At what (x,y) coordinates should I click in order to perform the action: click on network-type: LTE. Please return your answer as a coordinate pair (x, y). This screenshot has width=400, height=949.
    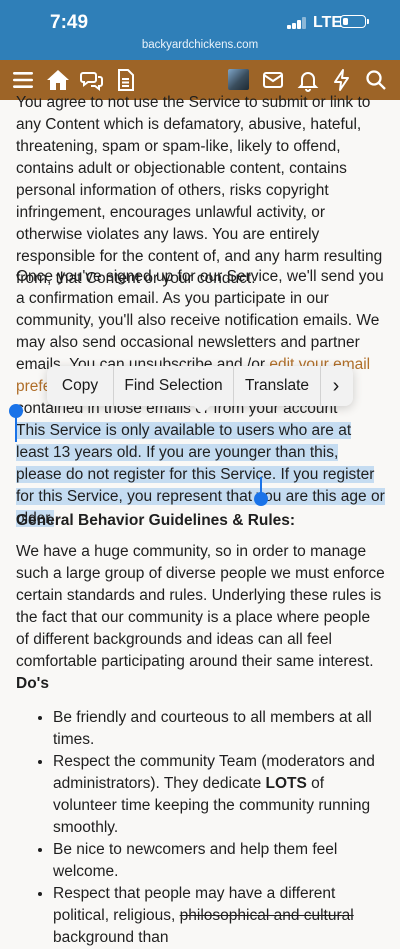
    Looking at the image, I should click on (328, 22).